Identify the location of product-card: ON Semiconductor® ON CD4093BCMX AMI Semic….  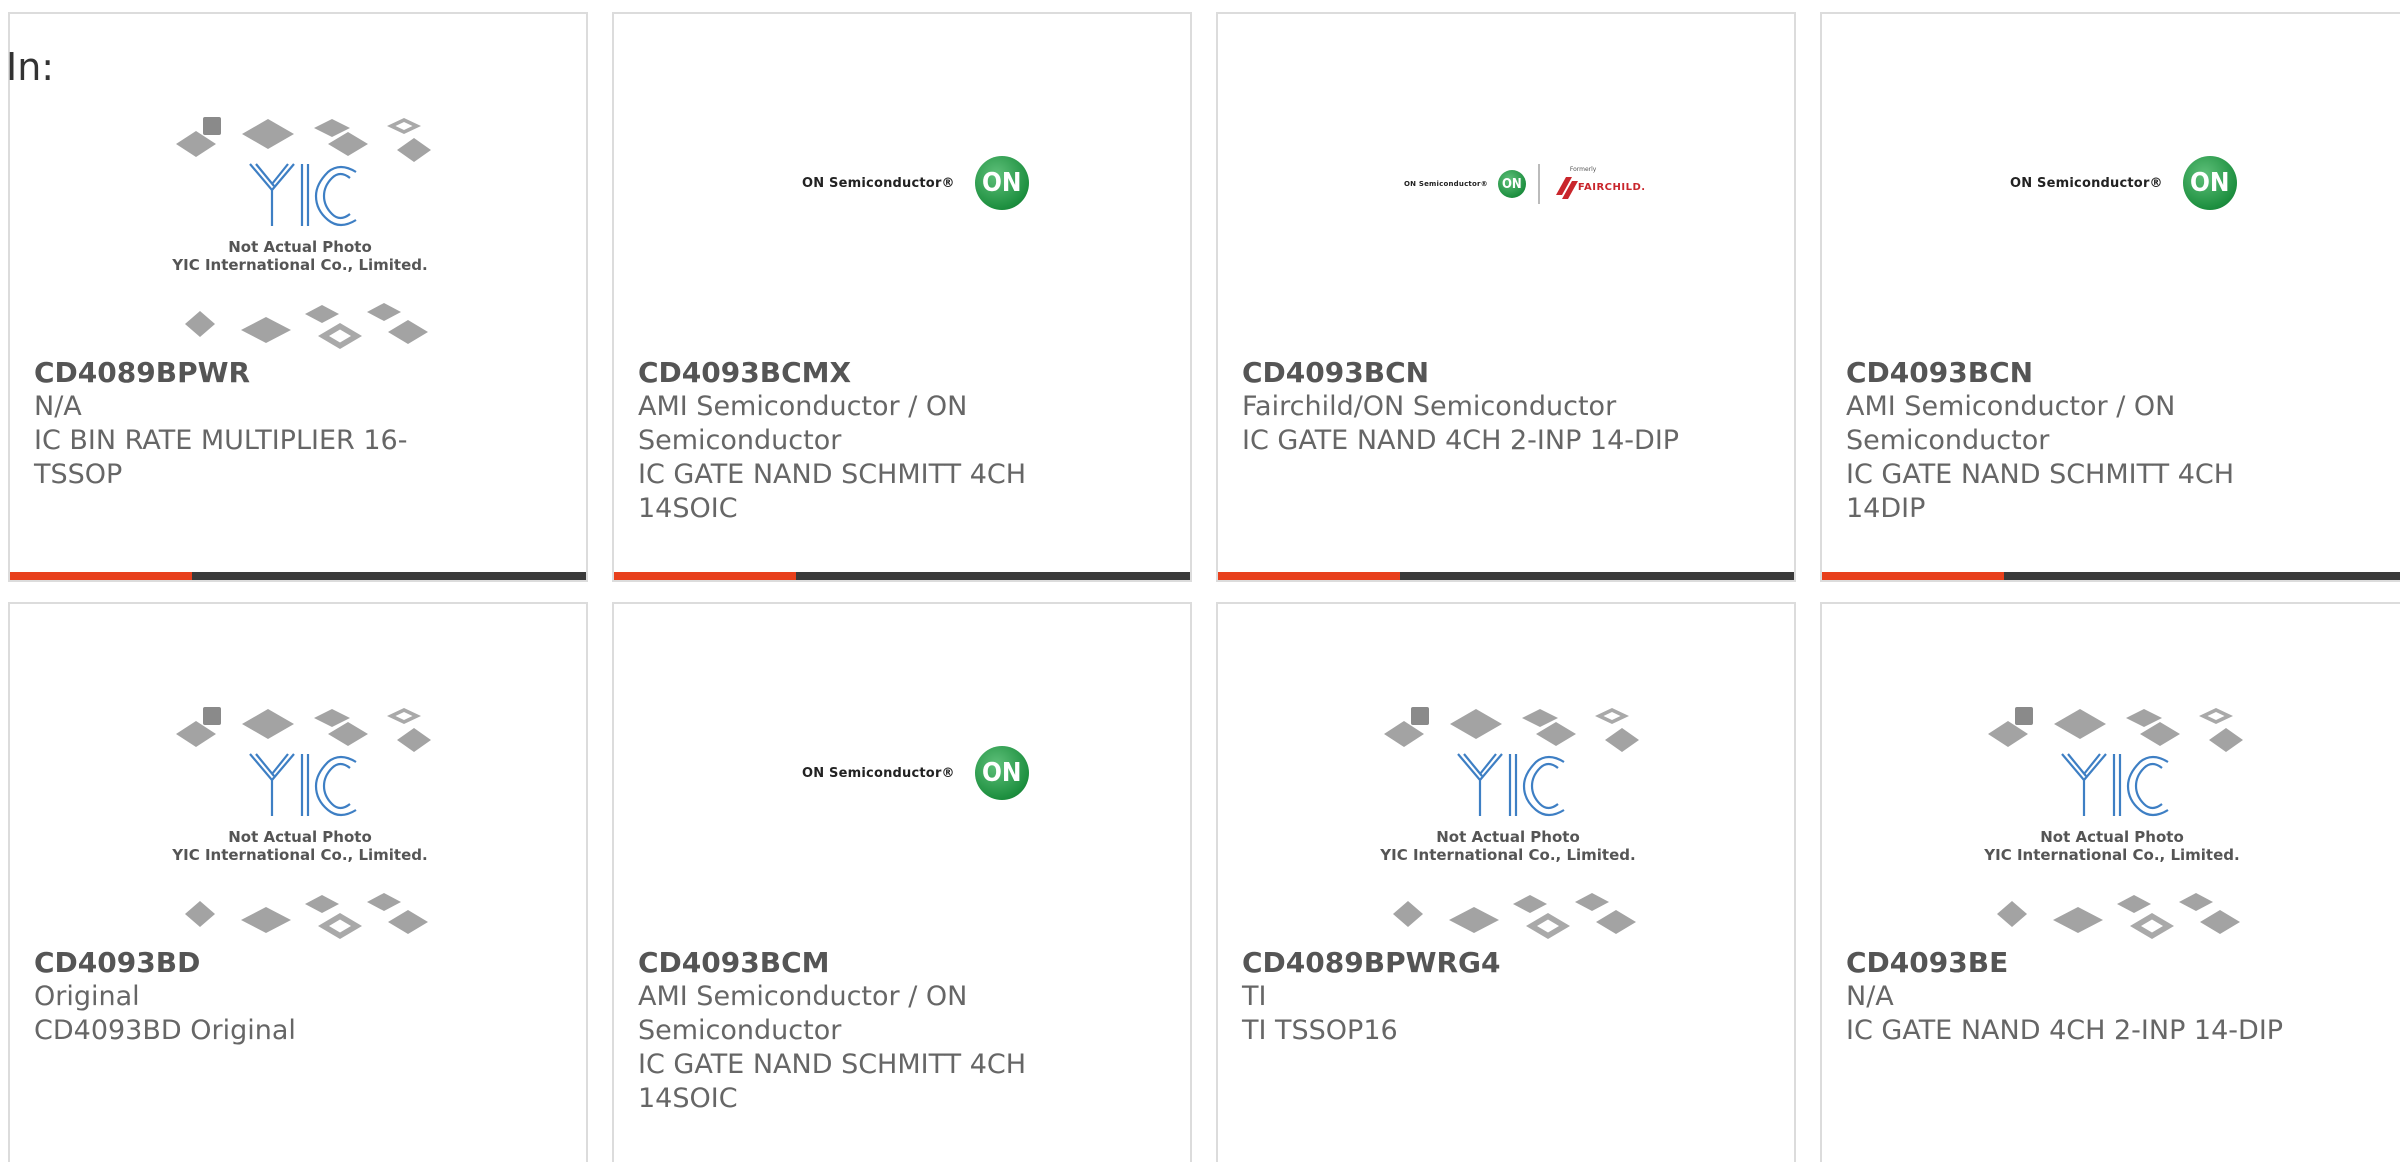
(902, 297).